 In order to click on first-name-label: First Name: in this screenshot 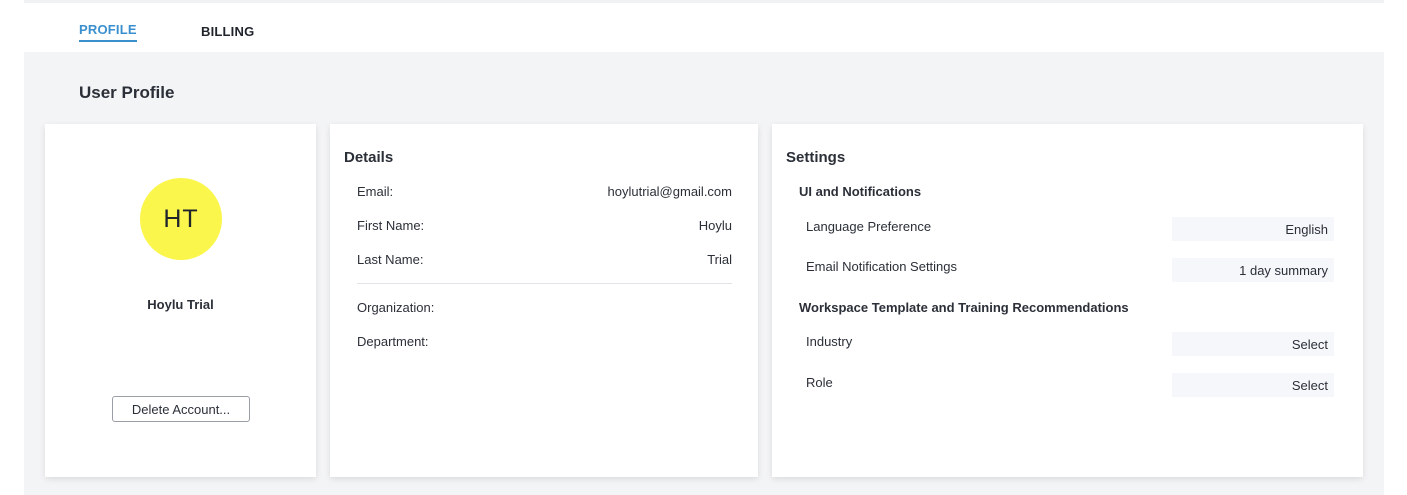, I will do `click(391, 225)`.